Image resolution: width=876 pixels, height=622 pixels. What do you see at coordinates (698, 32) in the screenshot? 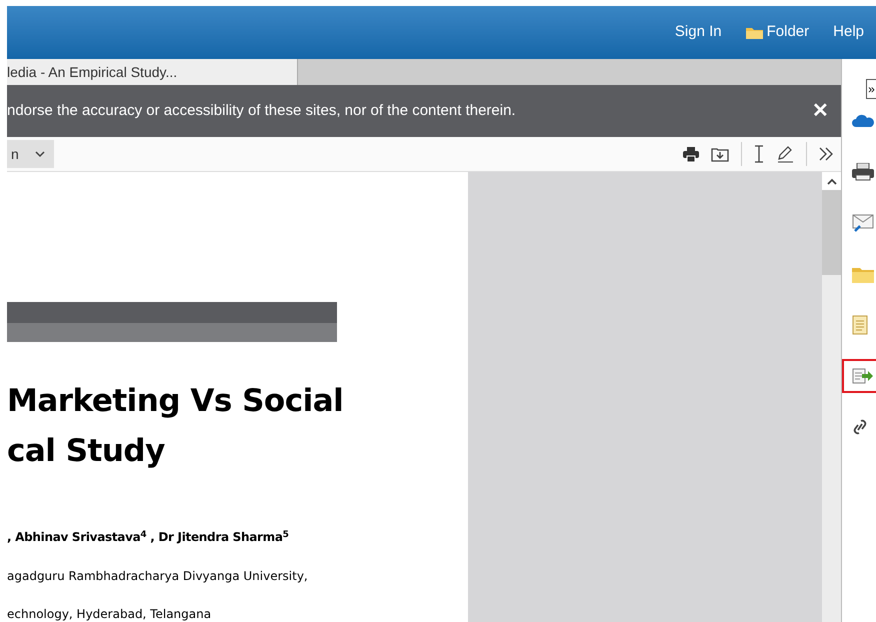
I see `header-link: Sign In` at bounding box center [698, 32].